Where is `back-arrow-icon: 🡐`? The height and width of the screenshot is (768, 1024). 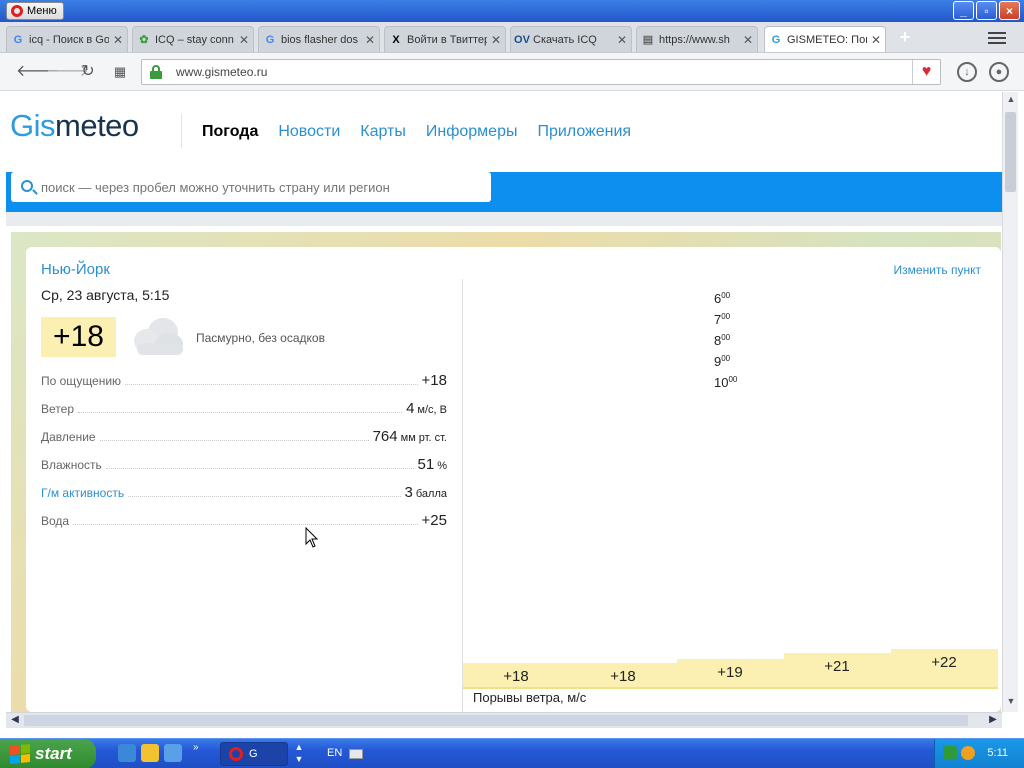 back-arrow-icon: 🡐 is located at coordinates (37, 72).